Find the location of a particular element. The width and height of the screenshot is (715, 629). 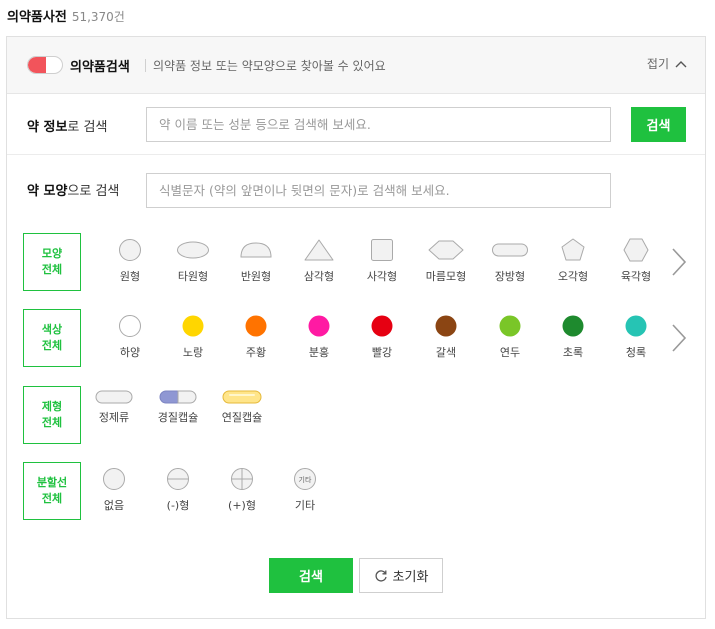

divider is located at coordinates (145, 65).